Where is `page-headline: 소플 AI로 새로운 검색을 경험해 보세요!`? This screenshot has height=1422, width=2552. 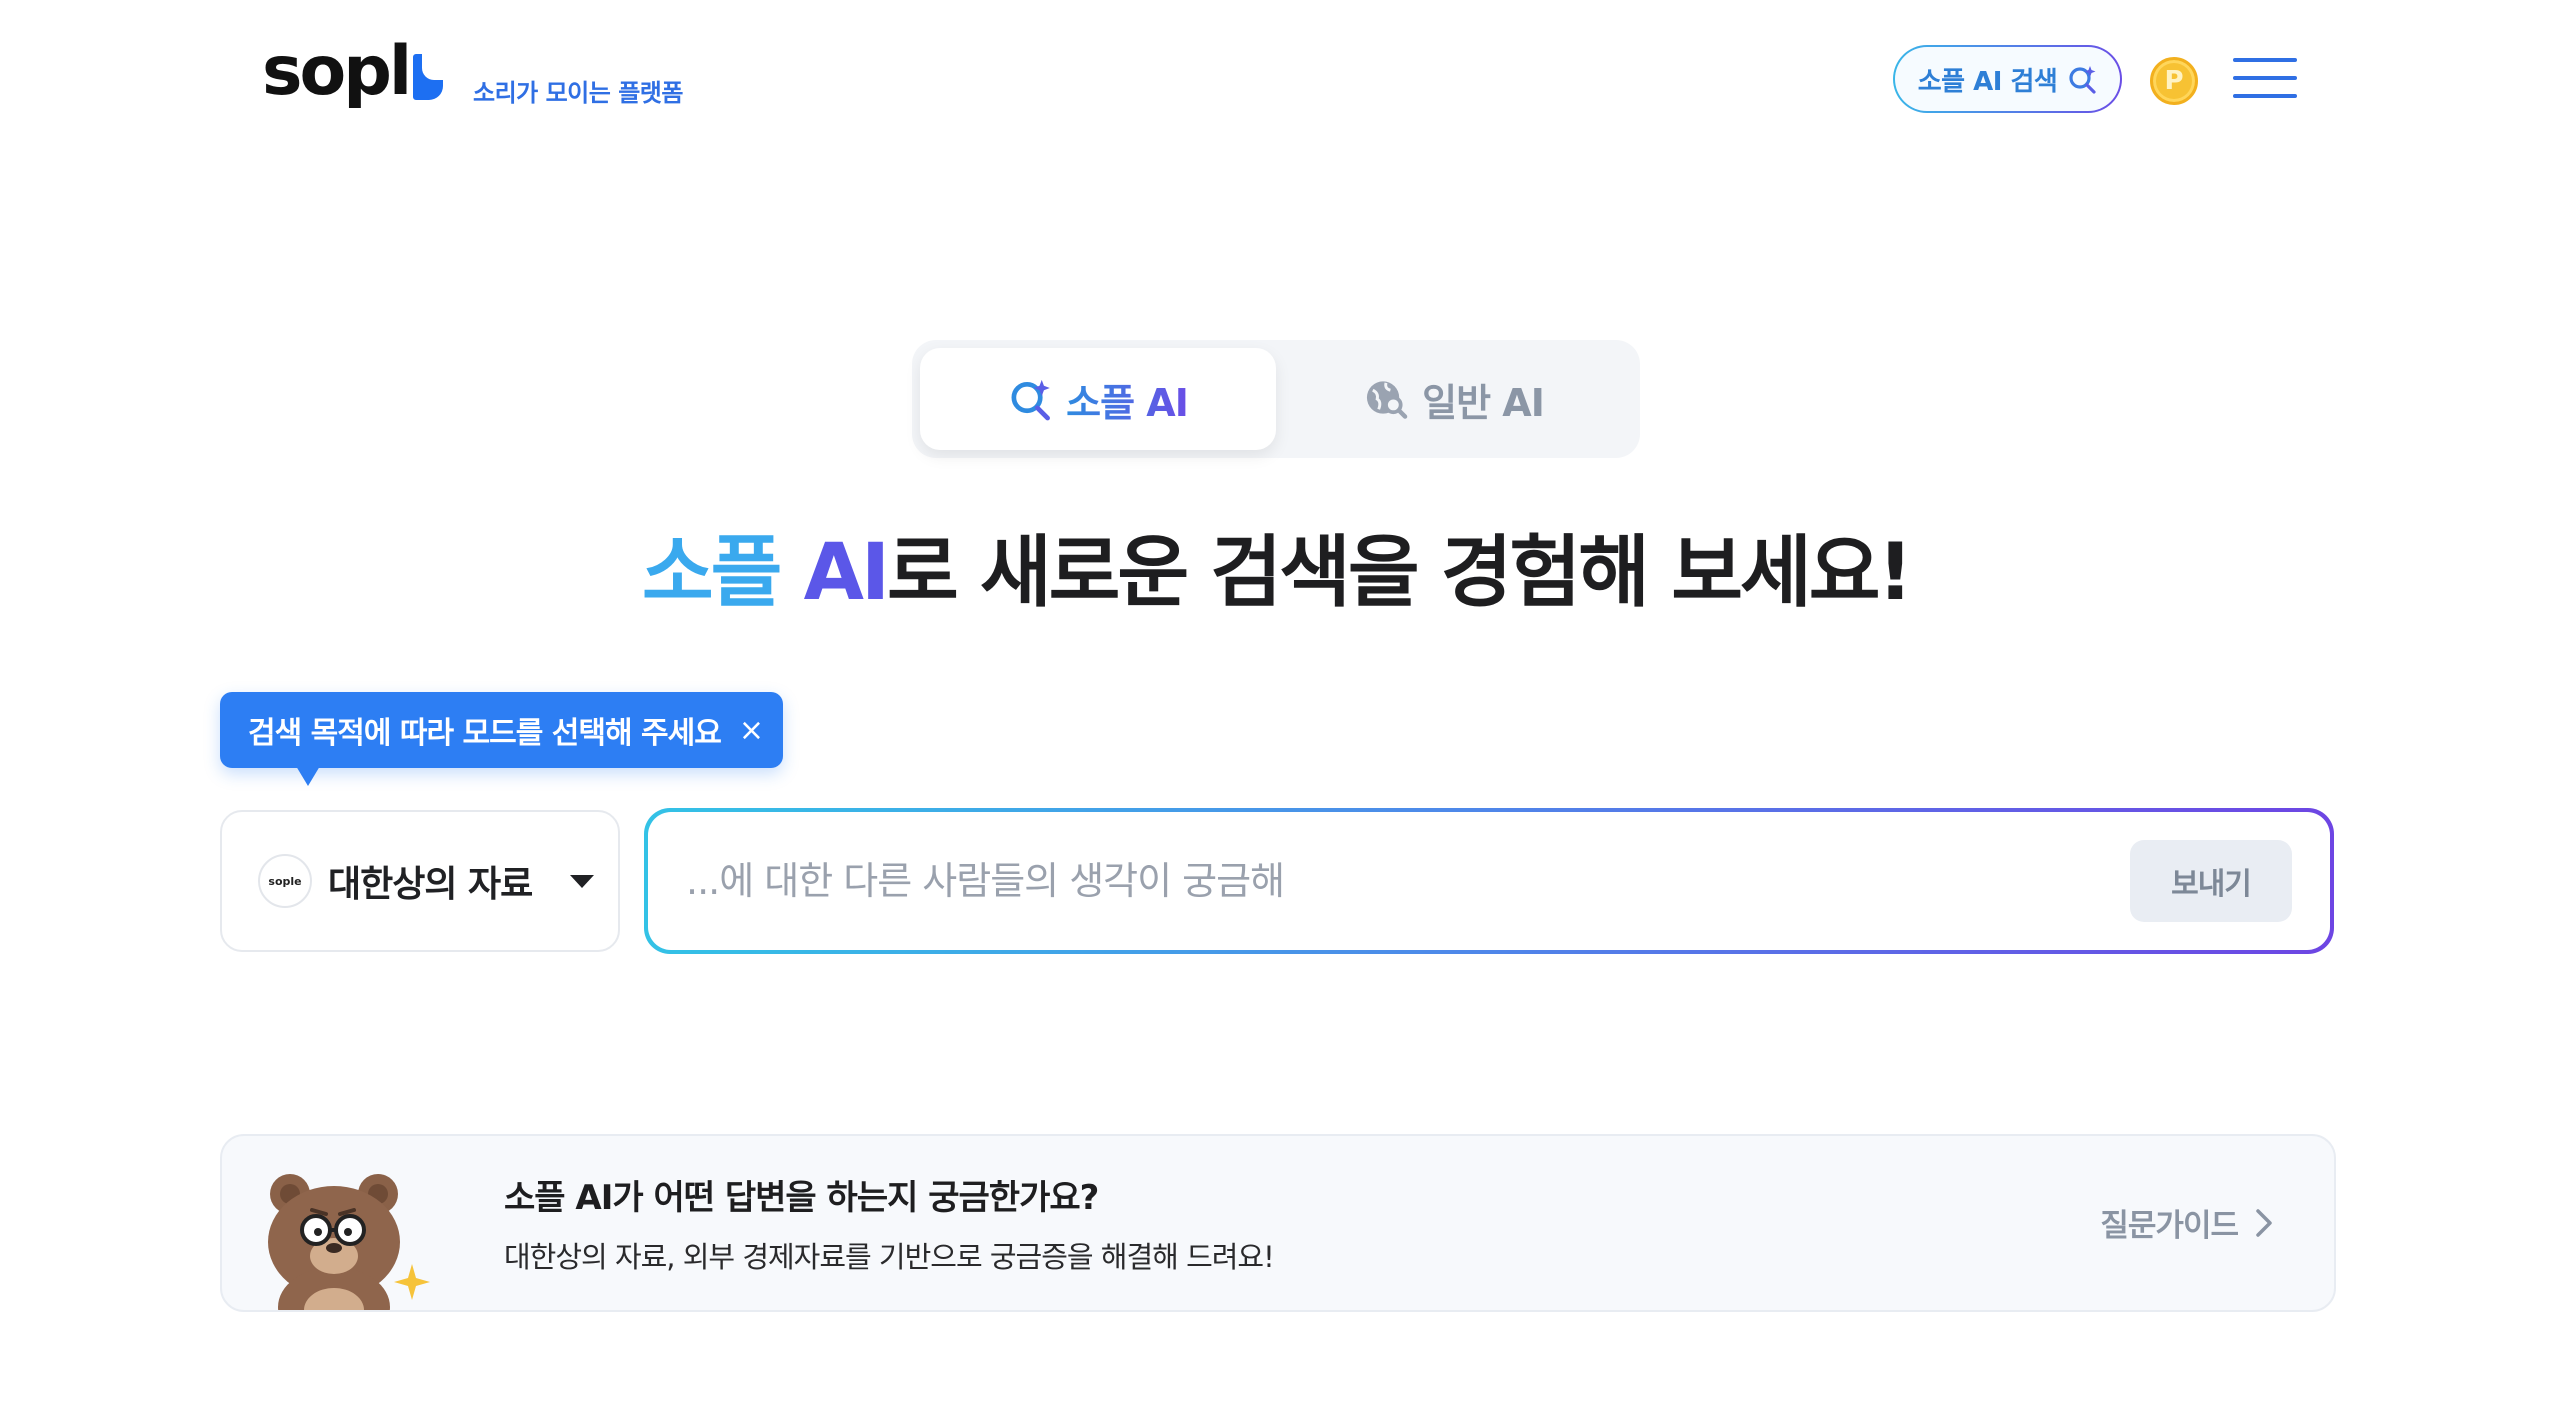 page-headline: 소플 AI로 새로운 검색을 경험해 보세요! is located at coordinates (1276, 566).